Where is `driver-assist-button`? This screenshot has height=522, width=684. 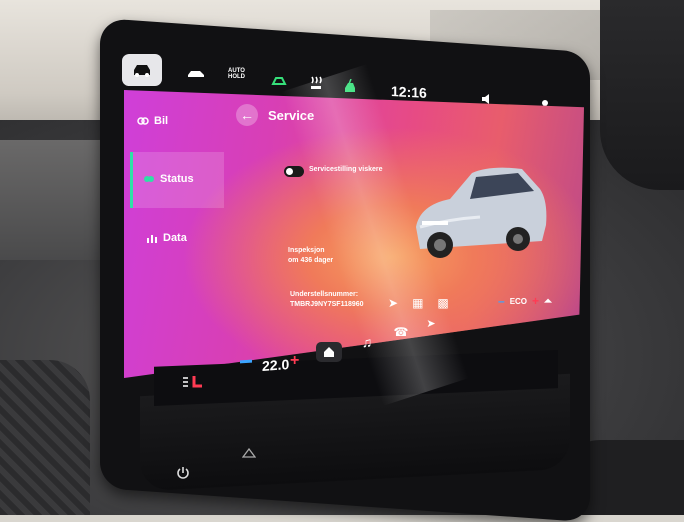 driver-assist-button is located at coordinates (279, 81).